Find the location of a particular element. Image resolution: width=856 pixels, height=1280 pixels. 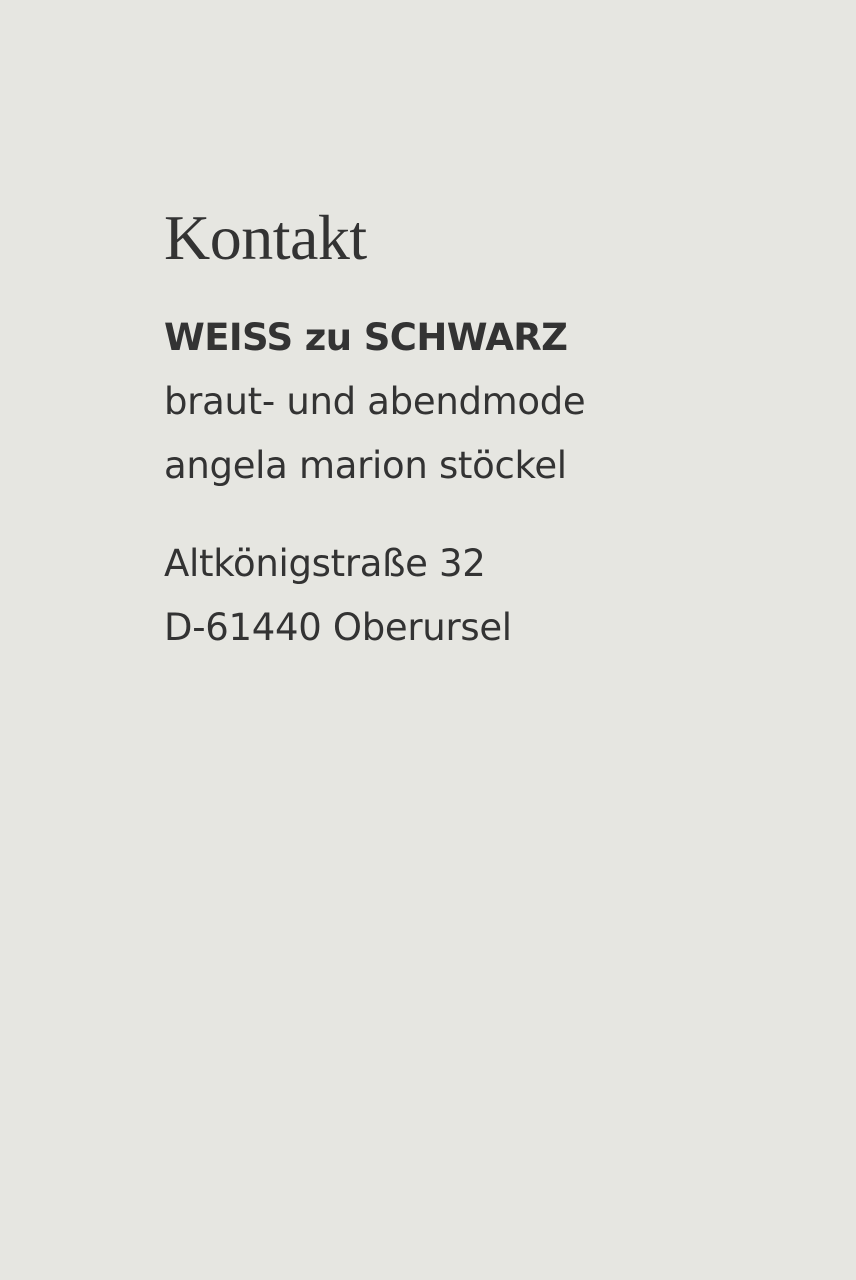

company-tagline: braut- und abendmode is located at coordinates (375, 401).